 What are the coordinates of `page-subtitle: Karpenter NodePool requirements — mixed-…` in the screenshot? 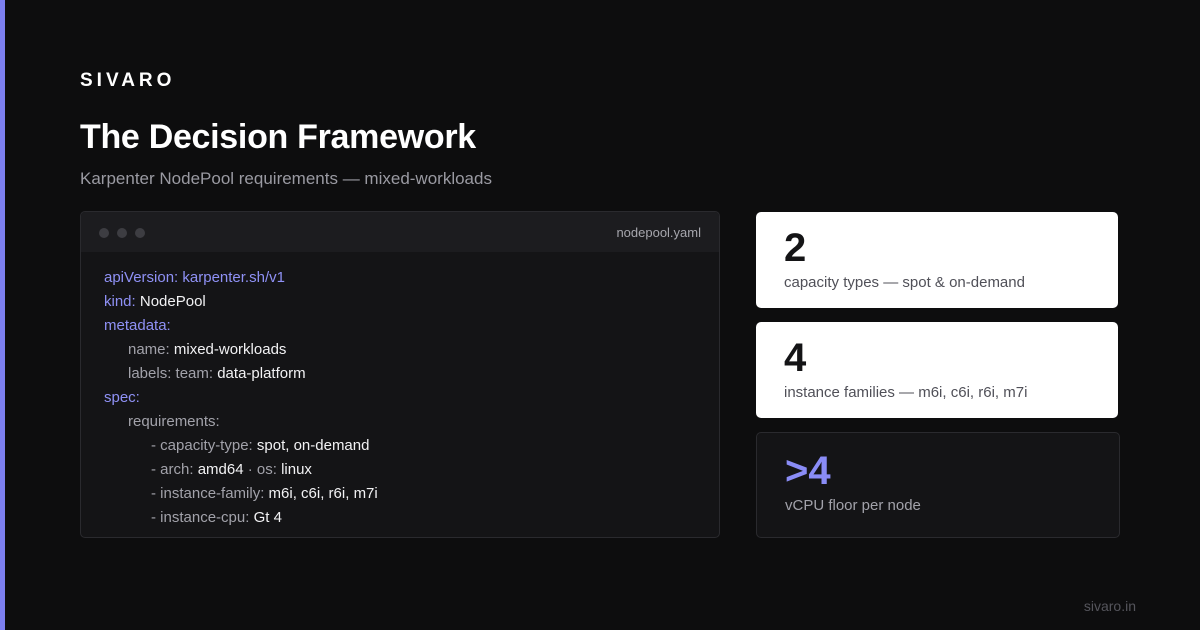 It's located at (286, 178).